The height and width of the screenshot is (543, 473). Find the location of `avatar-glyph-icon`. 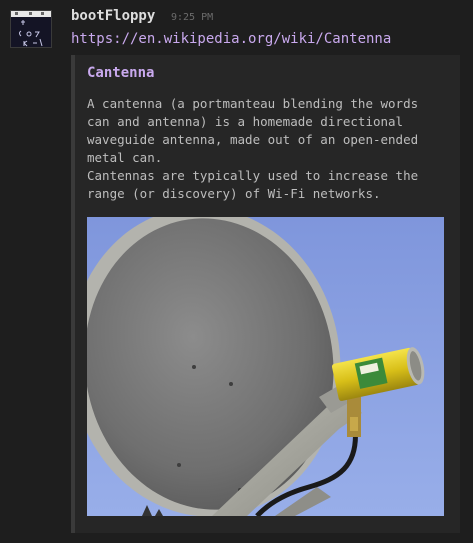

avatar-glyph-icon is located at coordinates (31, 33).